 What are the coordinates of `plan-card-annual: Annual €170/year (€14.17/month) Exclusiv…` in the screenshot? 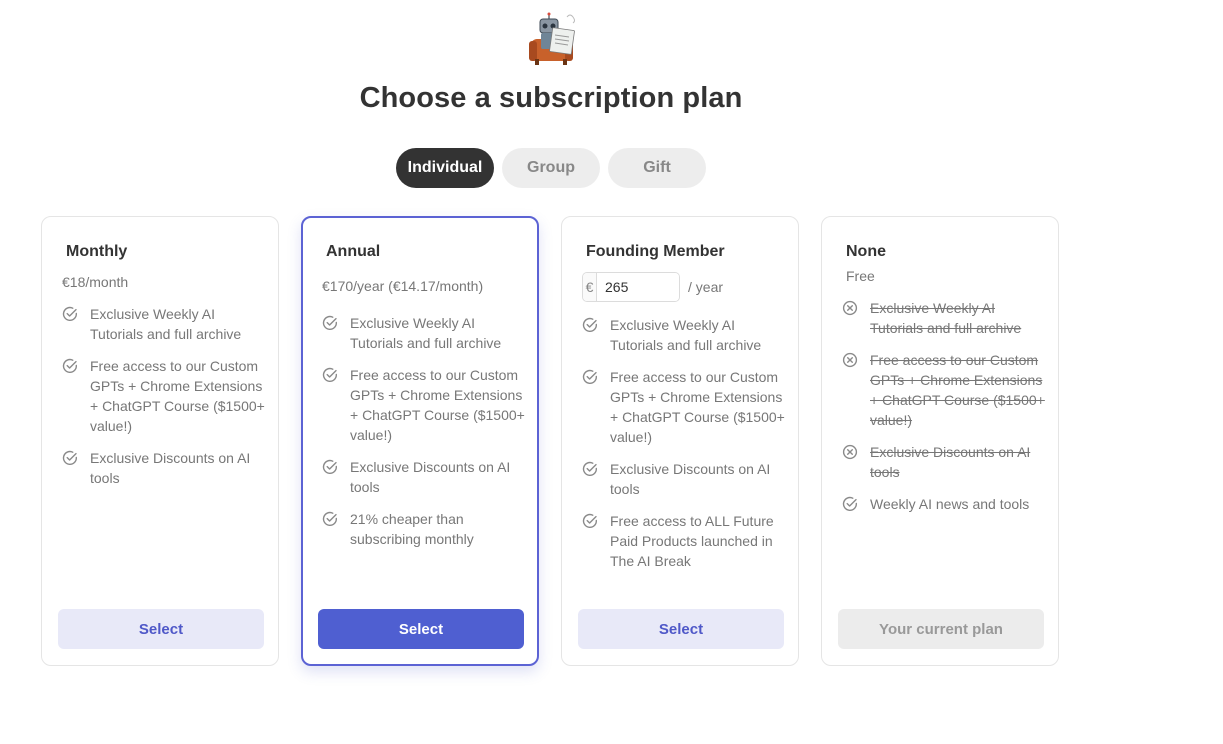 It's located at (420, 441).